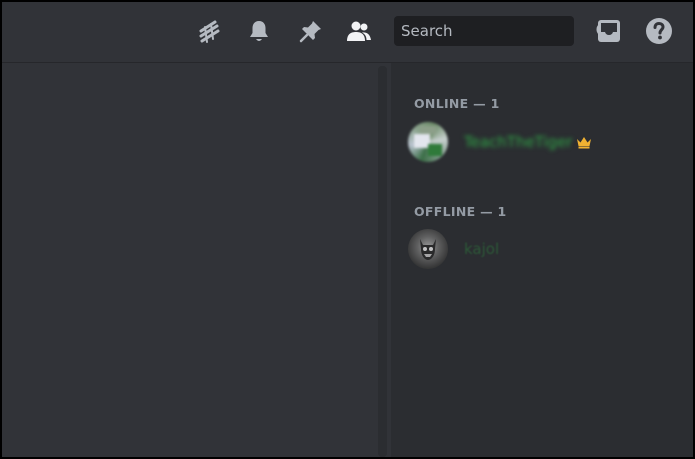 This screenshot has height=459, width=695. Describe the element at coordinates (482, 249) in the screenshot. I see `member-name: kajol` at that location.